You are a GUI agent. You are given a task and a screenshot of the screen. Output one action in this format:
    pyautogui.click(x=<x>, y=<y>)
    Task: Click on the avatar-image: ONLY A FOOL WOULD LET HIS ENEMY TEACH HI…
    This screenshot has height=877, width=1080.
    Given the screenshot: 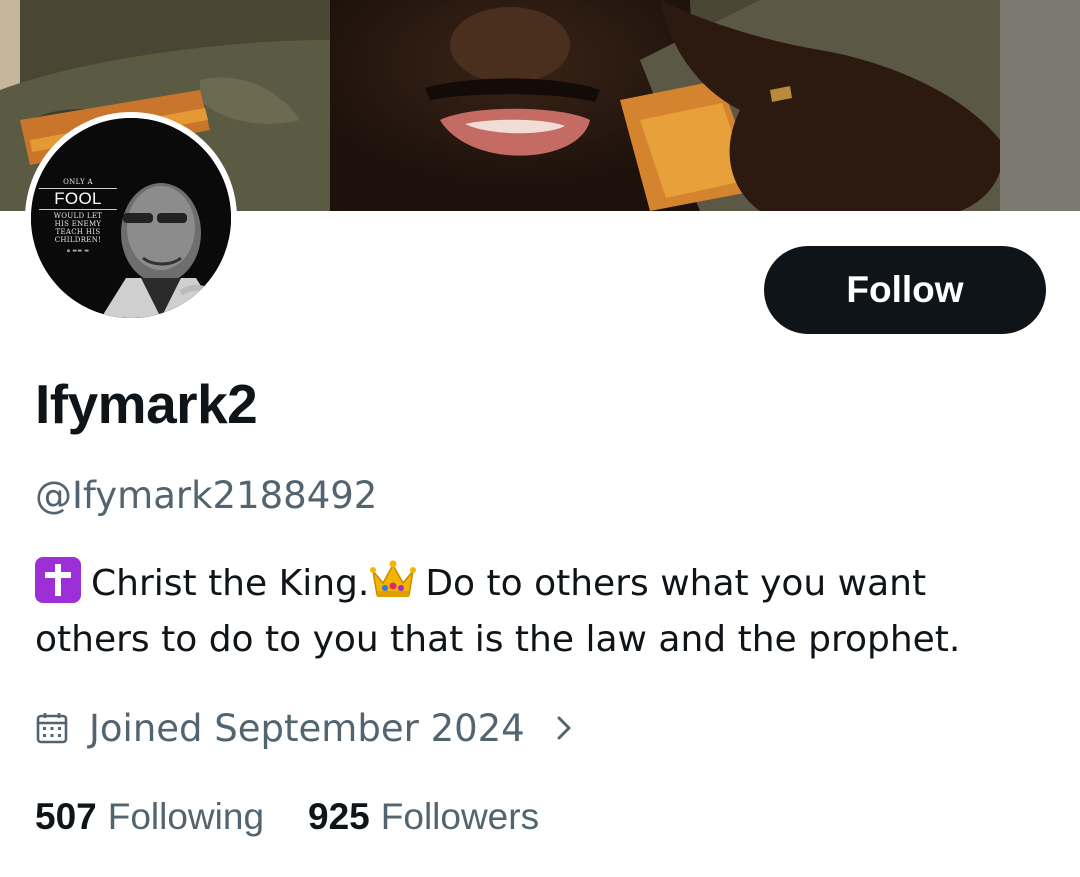 What is the action you would take?
    pyautogui.click(x=131, y=218)
    